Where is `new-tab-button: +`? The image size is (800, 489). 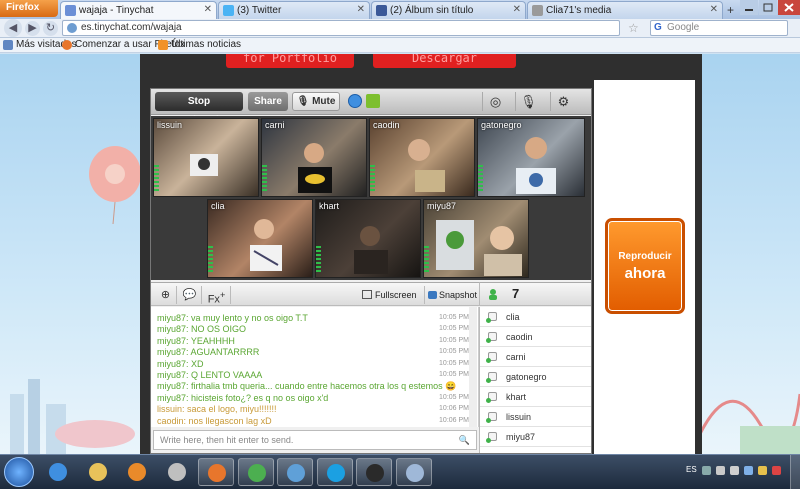 new-tab-button: + is located at coordinates (730, 10).